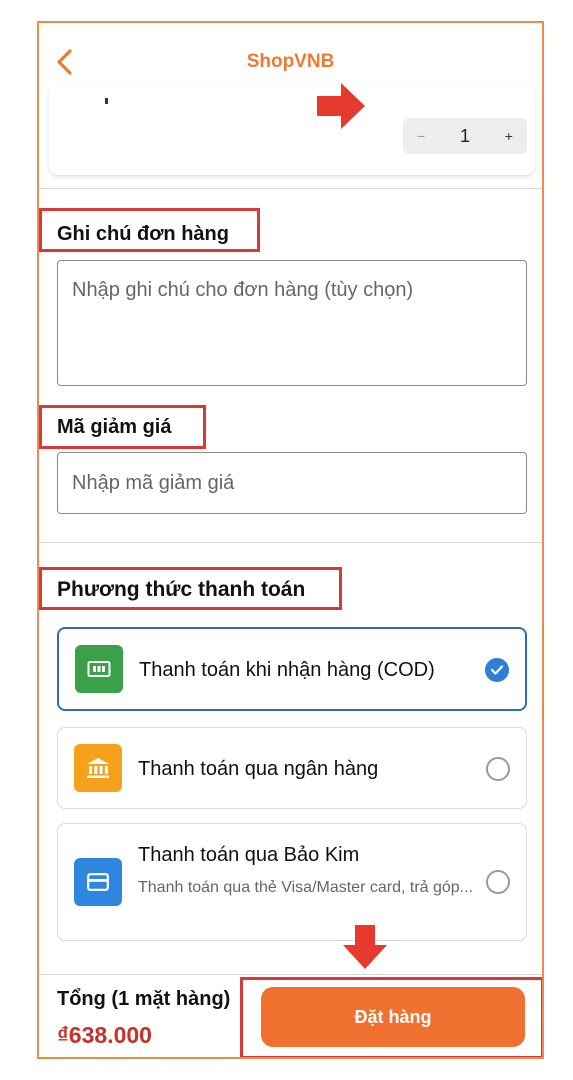  I want to click on discount-label: Mã giảm giá, so click(114, 427).